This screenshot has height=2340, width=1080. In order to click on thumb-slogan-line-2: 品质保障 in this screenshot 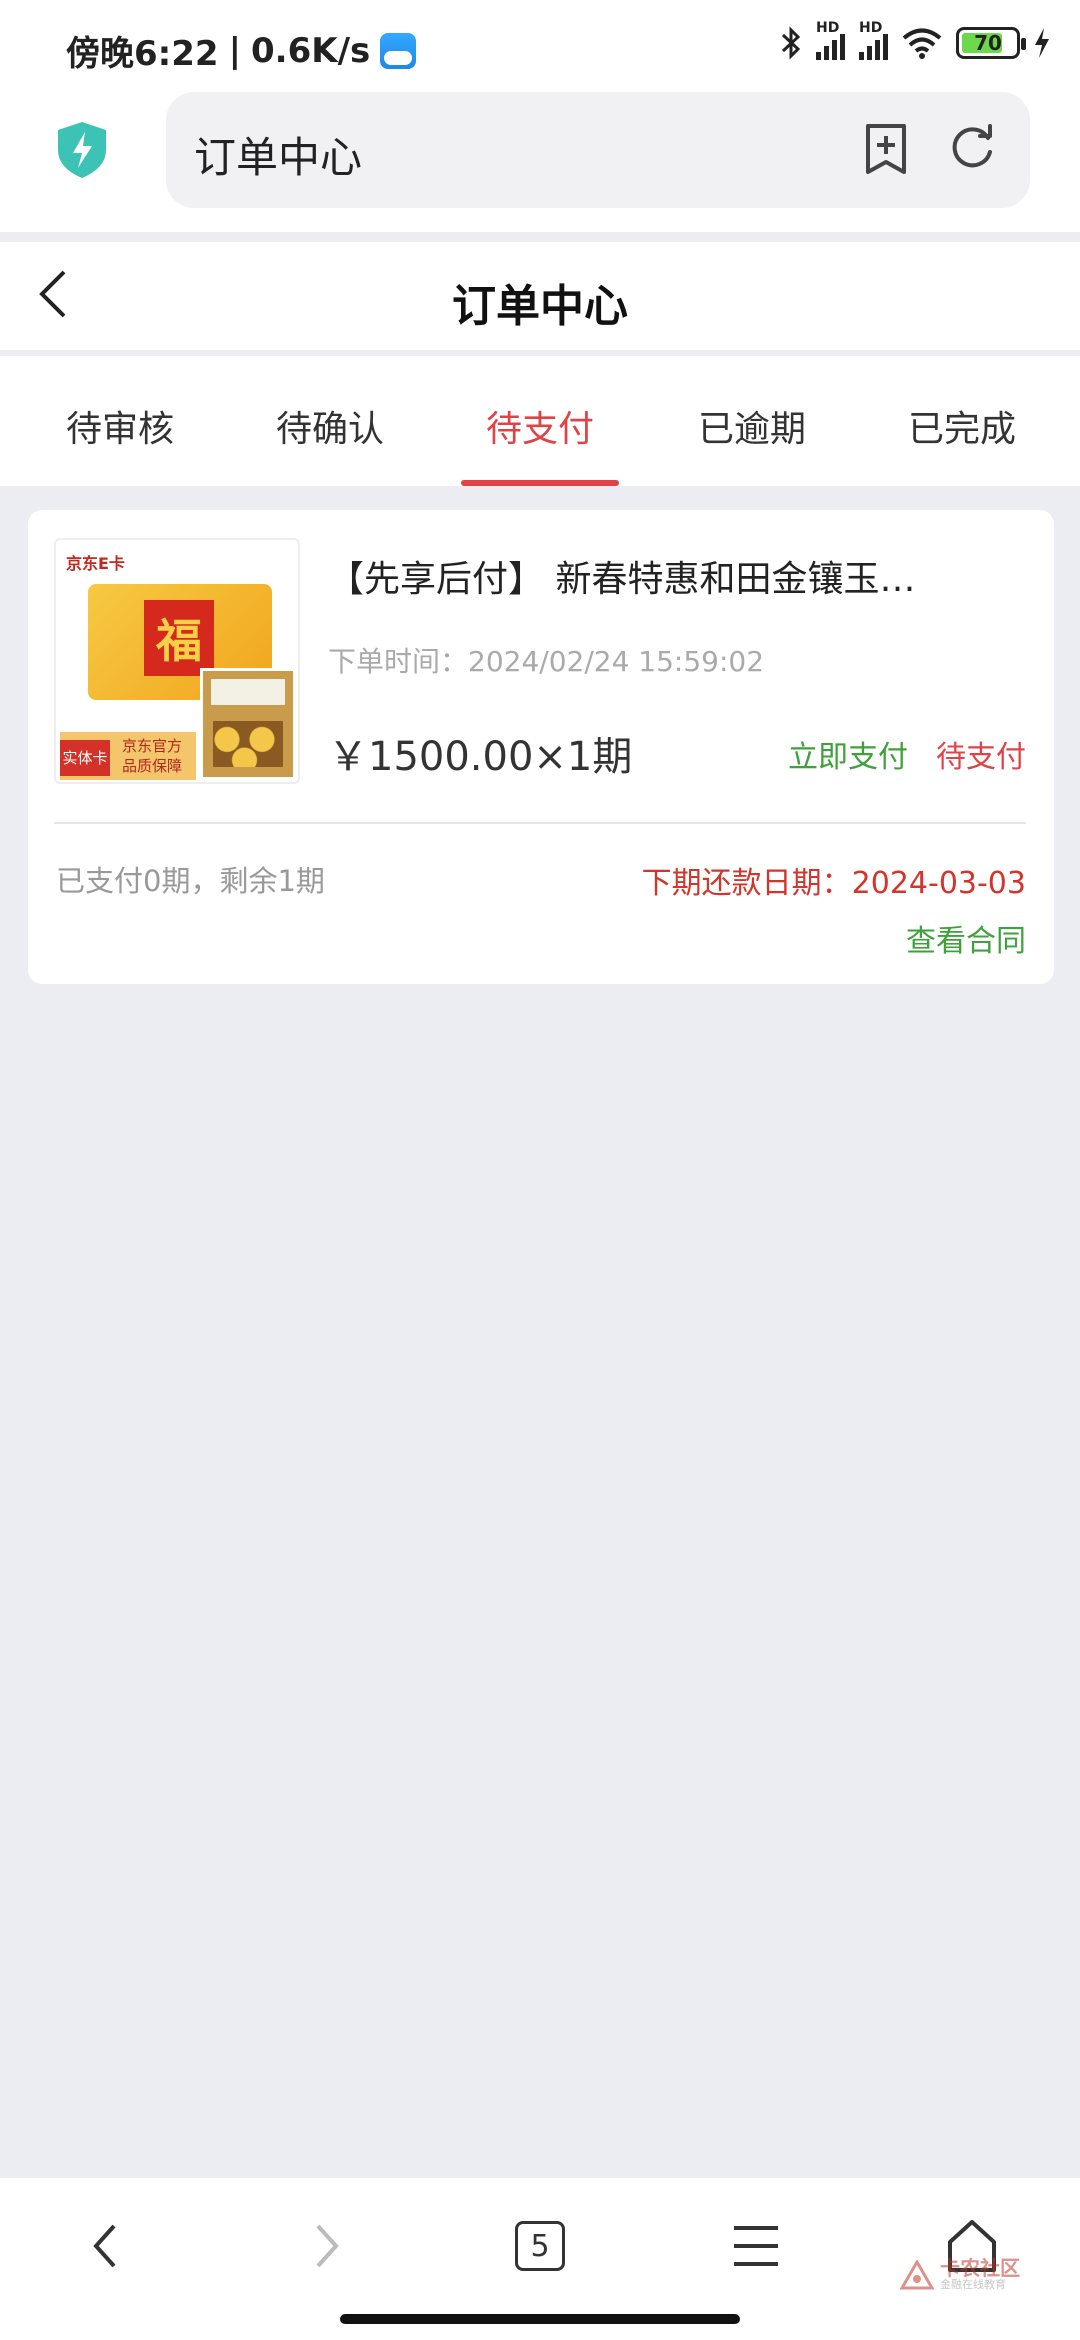, I will do `click(152, 766)`.